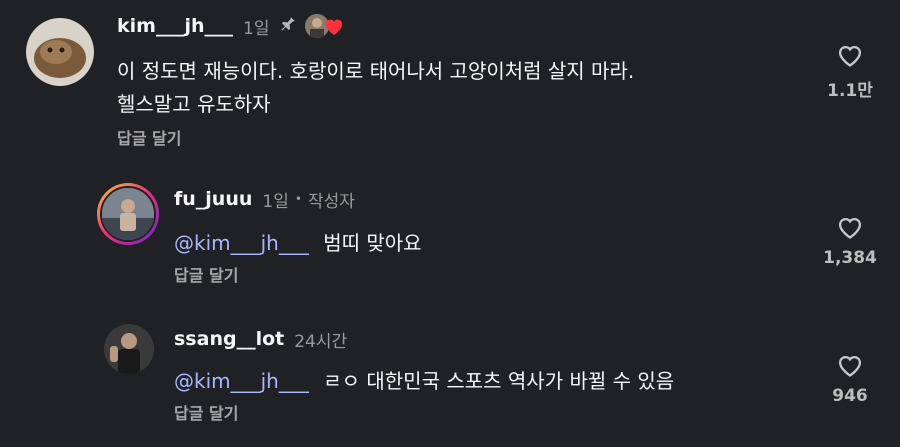  I want to click on like-group: 1.1만, so click(850, 71).